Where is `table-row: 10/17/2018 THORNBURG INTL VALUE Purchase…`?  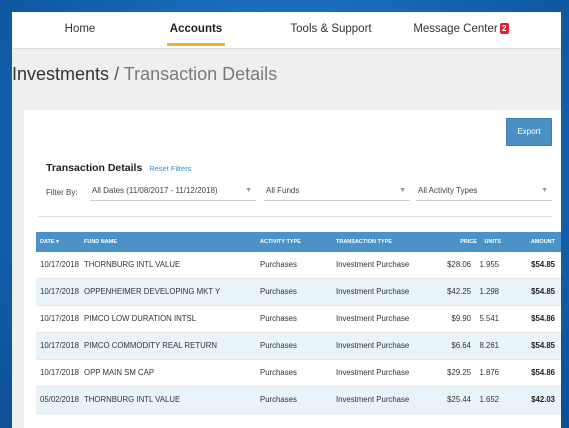 table-row: 10/17/2018 THORNBURG INTL VALUE Purchase… is located at coordinates (298, 265).